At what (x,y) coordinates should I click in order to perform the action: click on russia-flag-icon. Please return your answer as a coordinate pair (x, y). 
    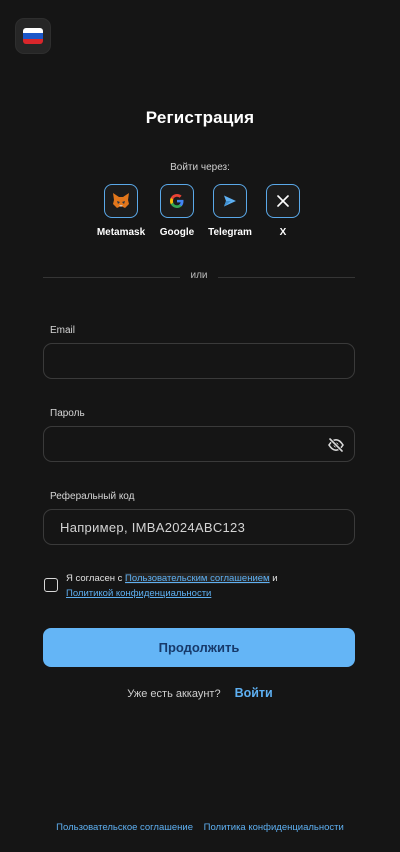
    Looking at the image, I should click on (33, 36).